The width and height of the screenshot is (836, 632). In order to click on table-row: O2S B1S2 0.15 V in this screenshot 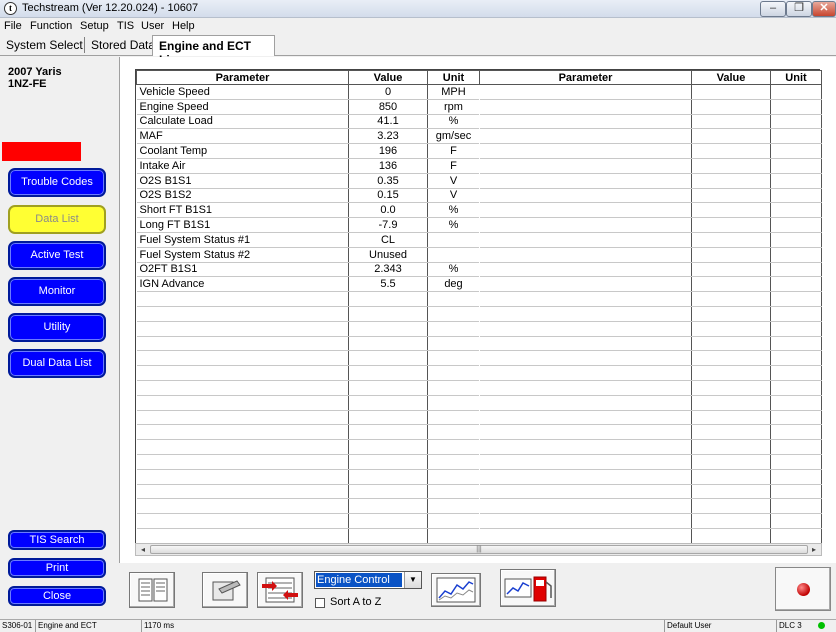, I will do `click(308, 196)`.